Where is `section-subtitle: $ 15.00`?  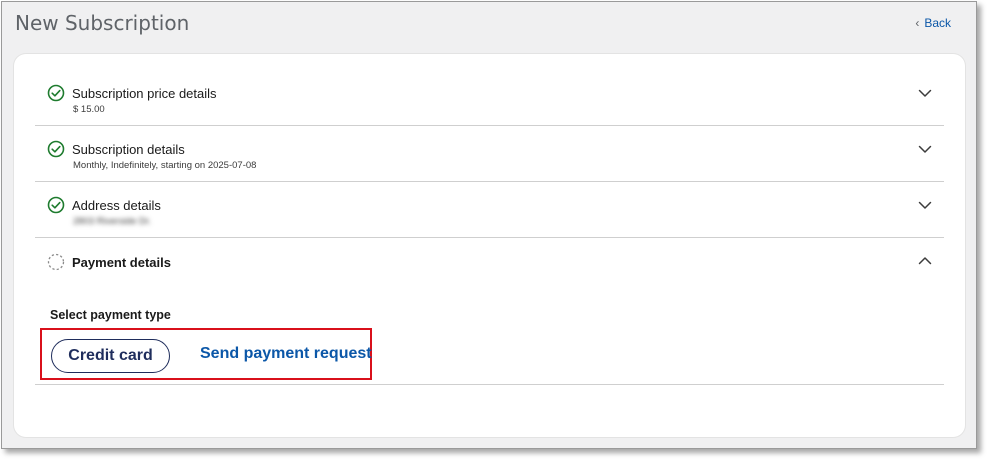
section-subtitle: $ 15.00 is located at coordinates (89, 109).